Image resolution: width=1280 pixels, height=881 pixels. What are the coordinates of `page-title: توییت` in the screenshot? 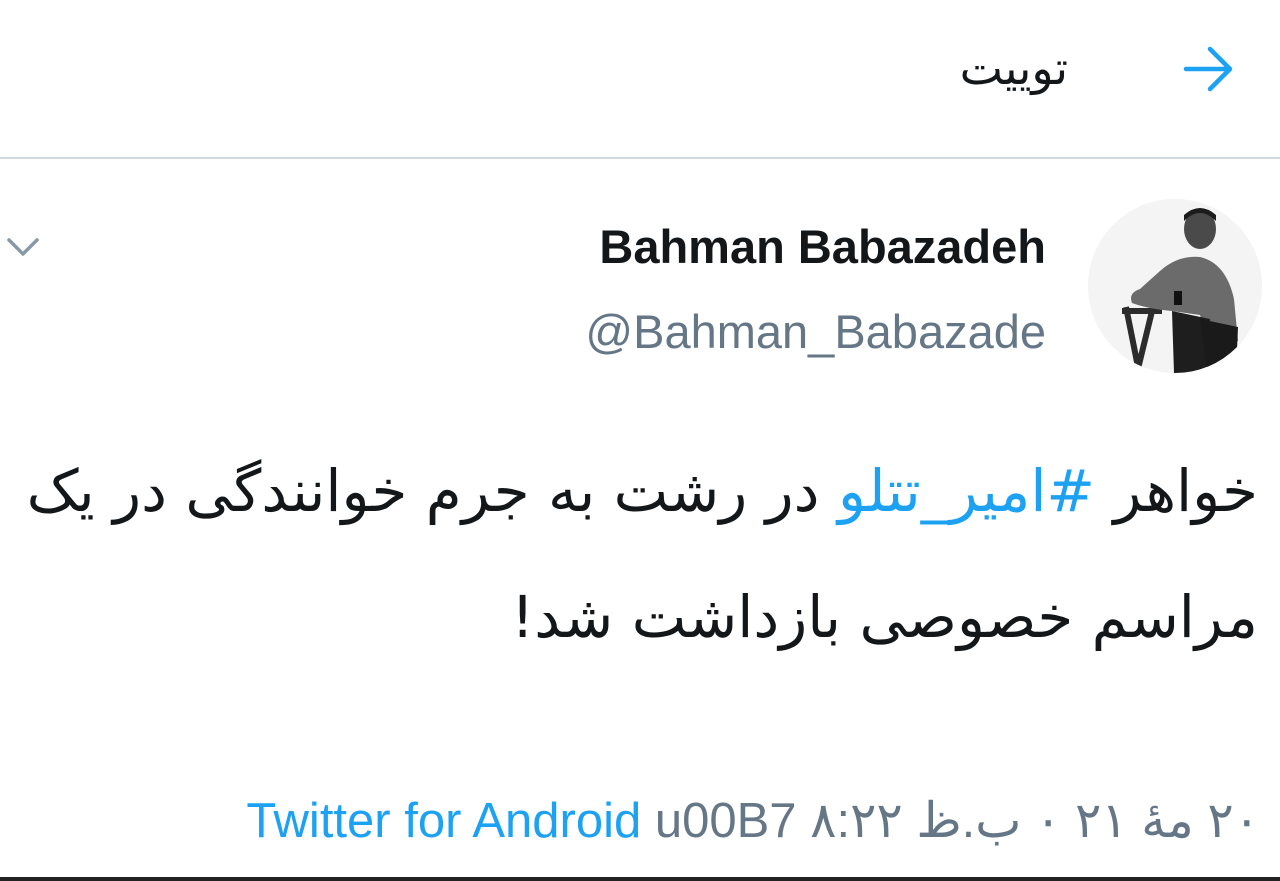 It's located at (1013, 68).